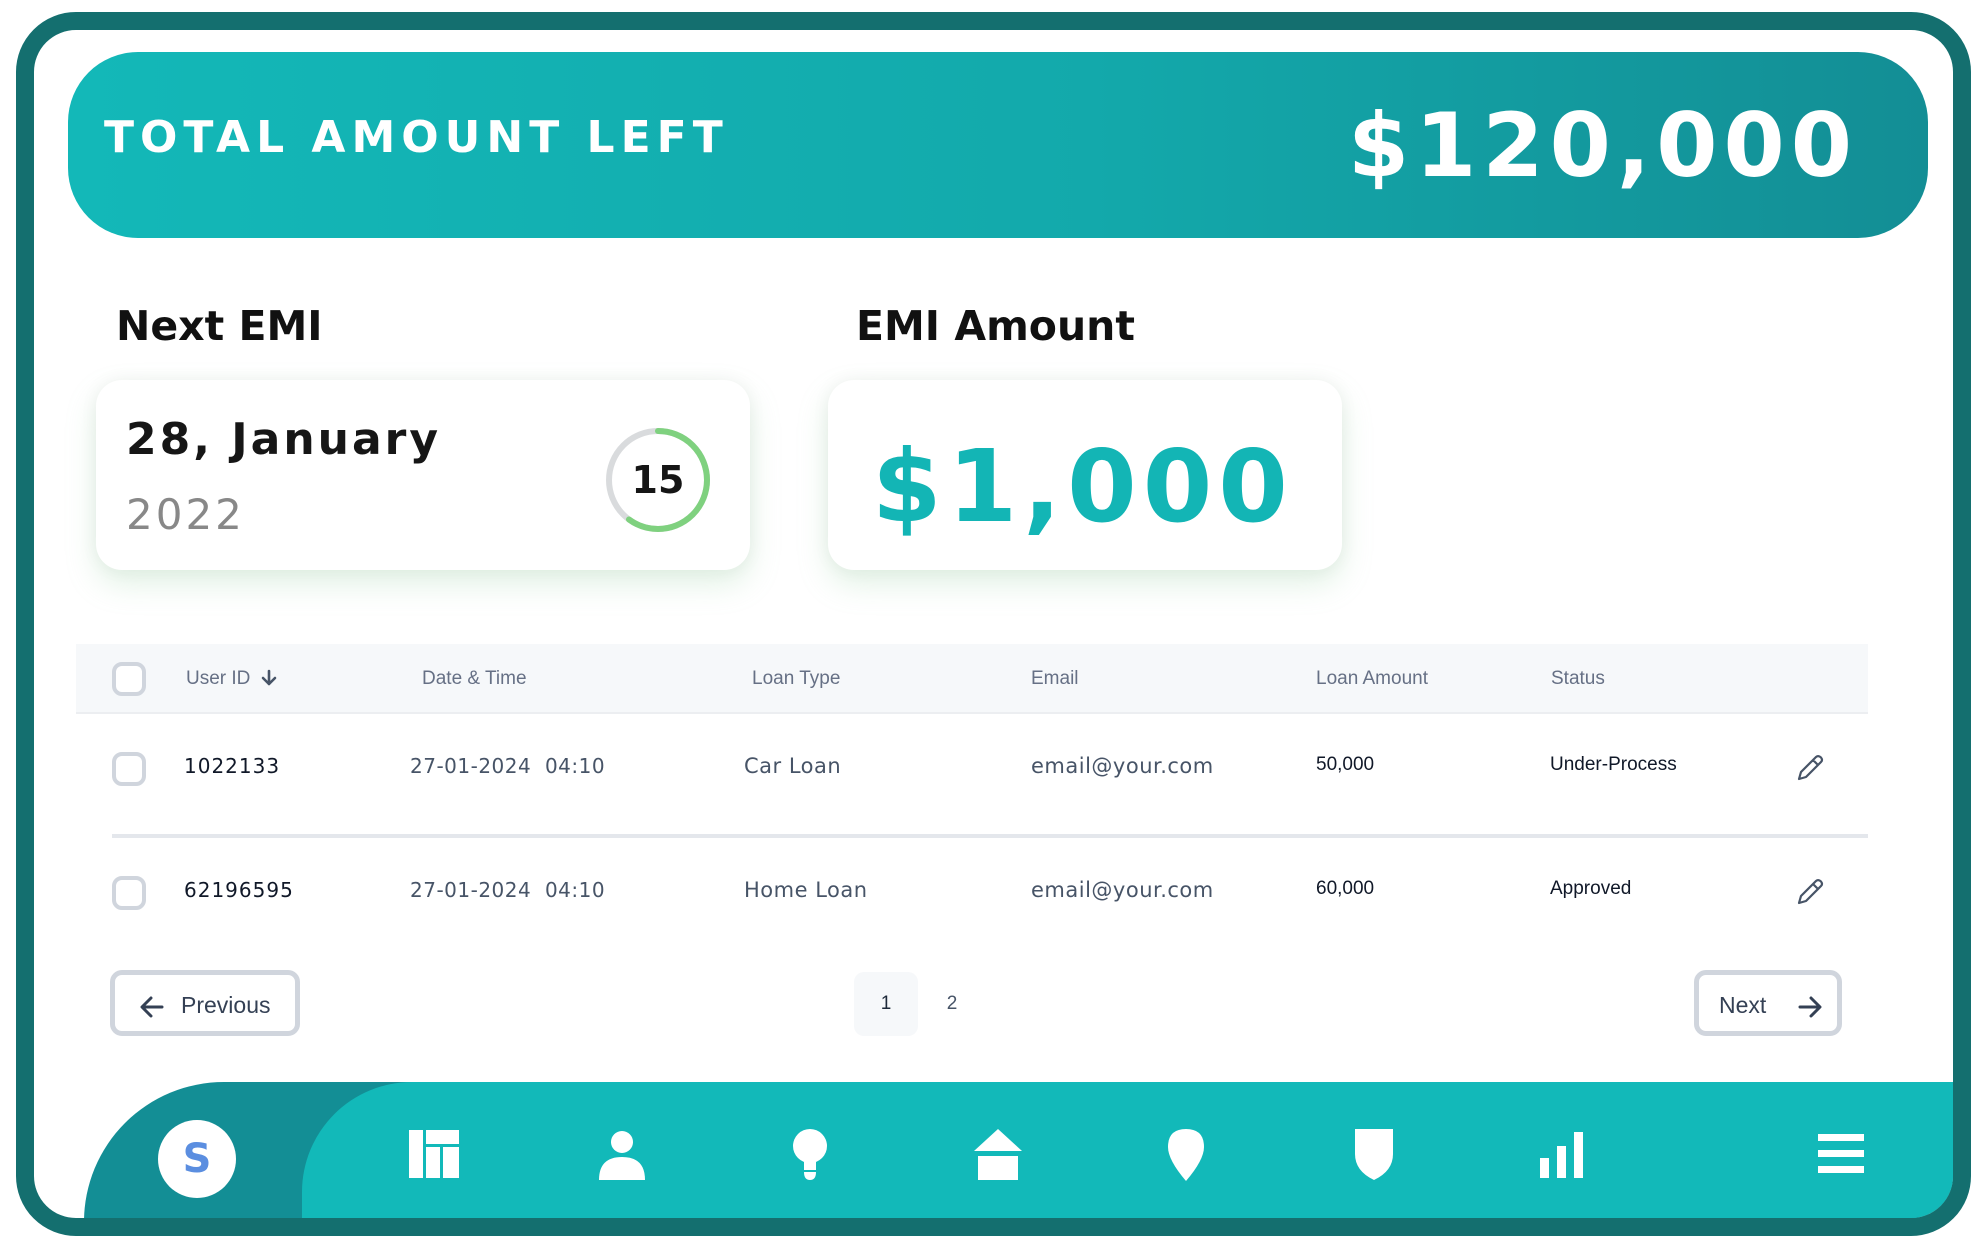 The width and height of the screenshot is (1987, 1247). Describe the element at coordinates (998, 1154) in the screenshot. I see `home-icon` at that location.